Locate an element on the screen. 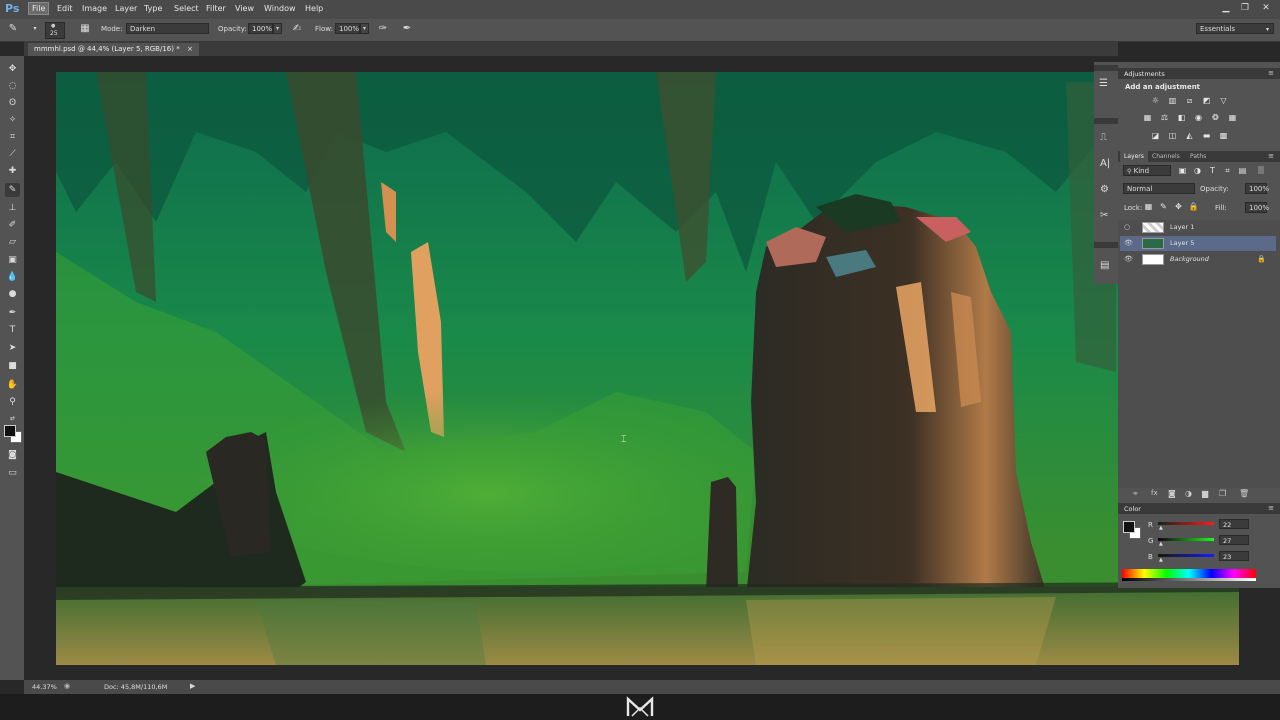 This screenshot has height=720, width=1280. quick-mask-icon: ◙ is located at coordinates (12, 455).